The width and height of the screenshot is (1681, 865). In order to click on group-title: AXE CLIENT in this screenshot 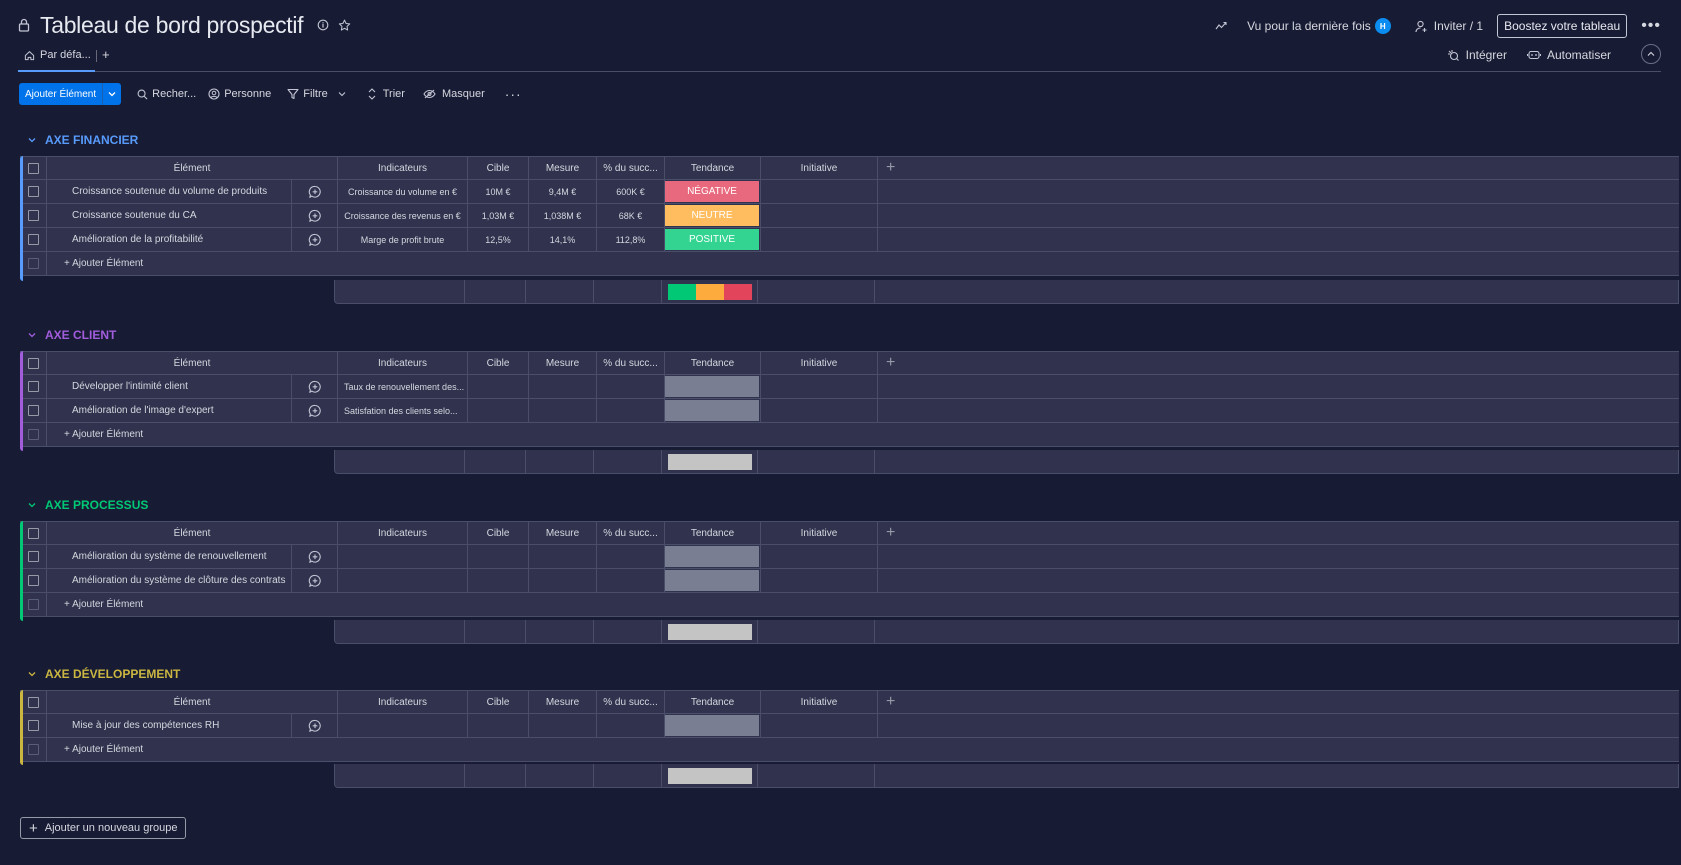, I will do `click(72, 335)`.